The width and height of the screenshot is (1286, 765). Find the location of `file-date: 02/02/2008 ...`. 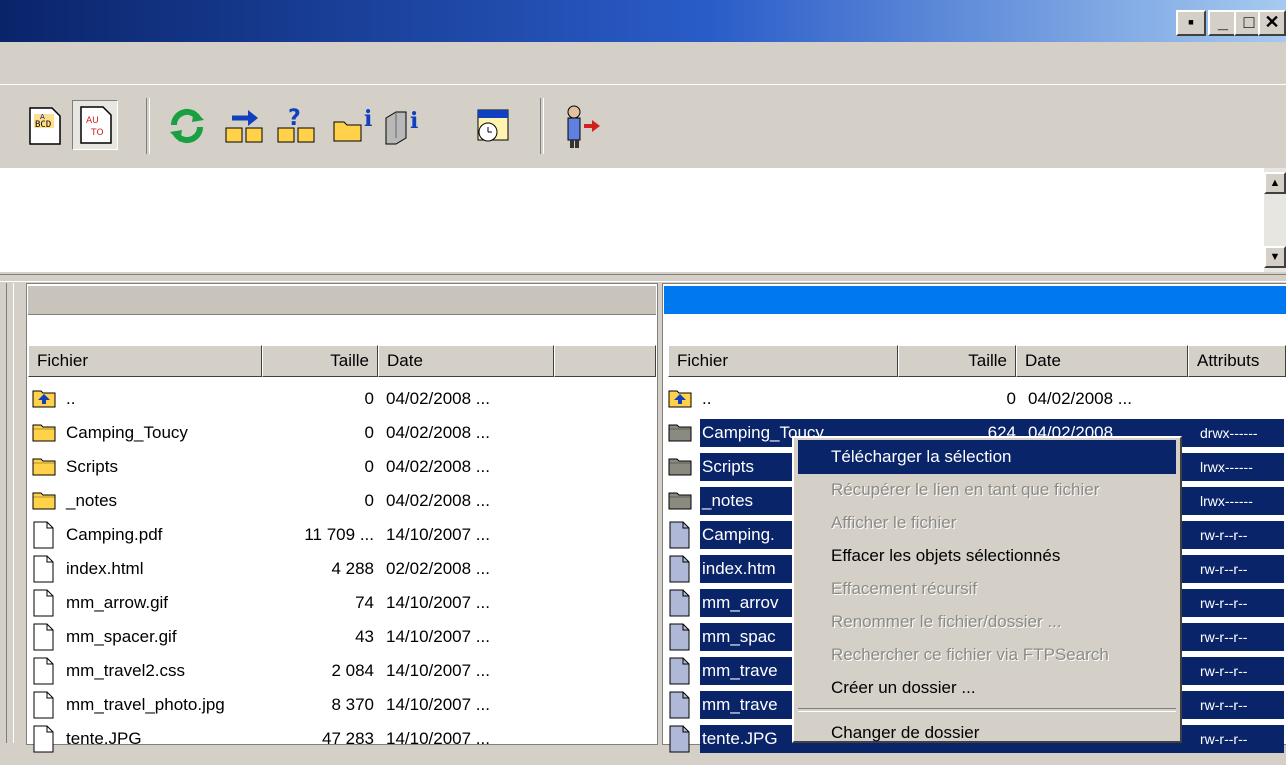

file-date: 02/02/2008 ... is located at coordinates (438, 568).